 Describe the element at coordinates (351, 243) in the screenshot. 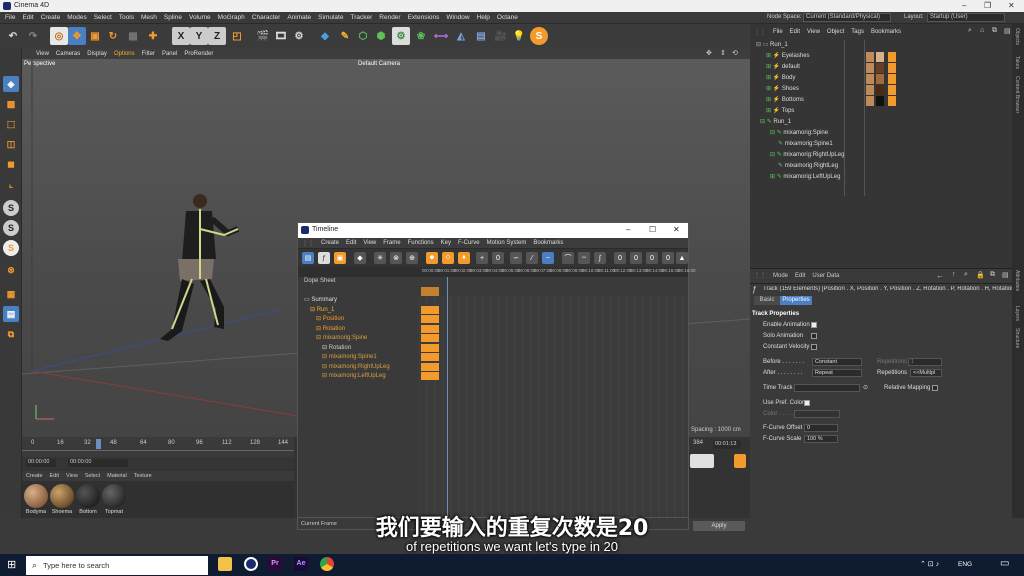

I see `timeline-menu-edit: Edit` at that location.